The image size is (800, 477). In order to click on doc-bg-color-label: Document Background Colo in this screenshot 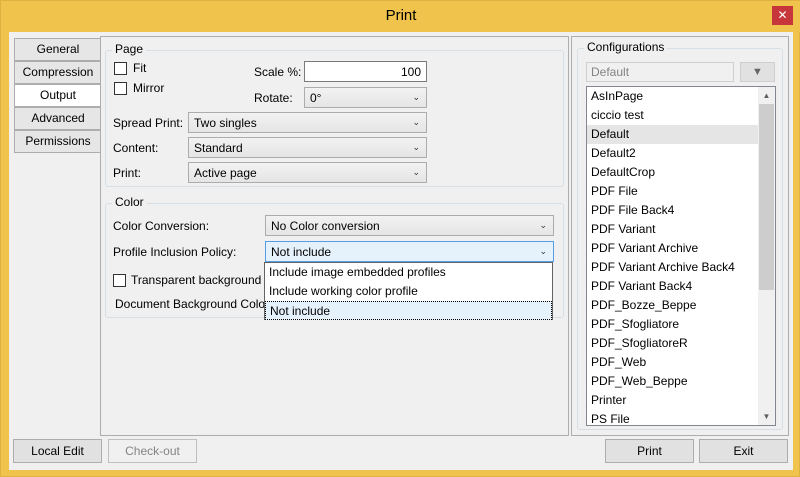, I will do `click(190, 304)`.